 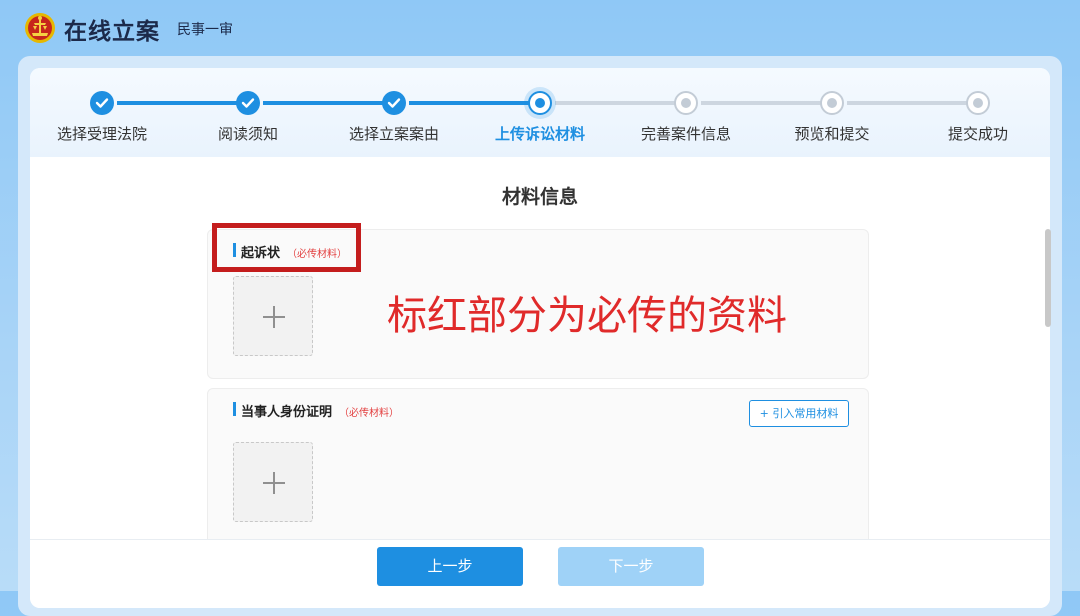 I want to click on step-label-read-notice: 阅读须知, so click(x=247, y=134).